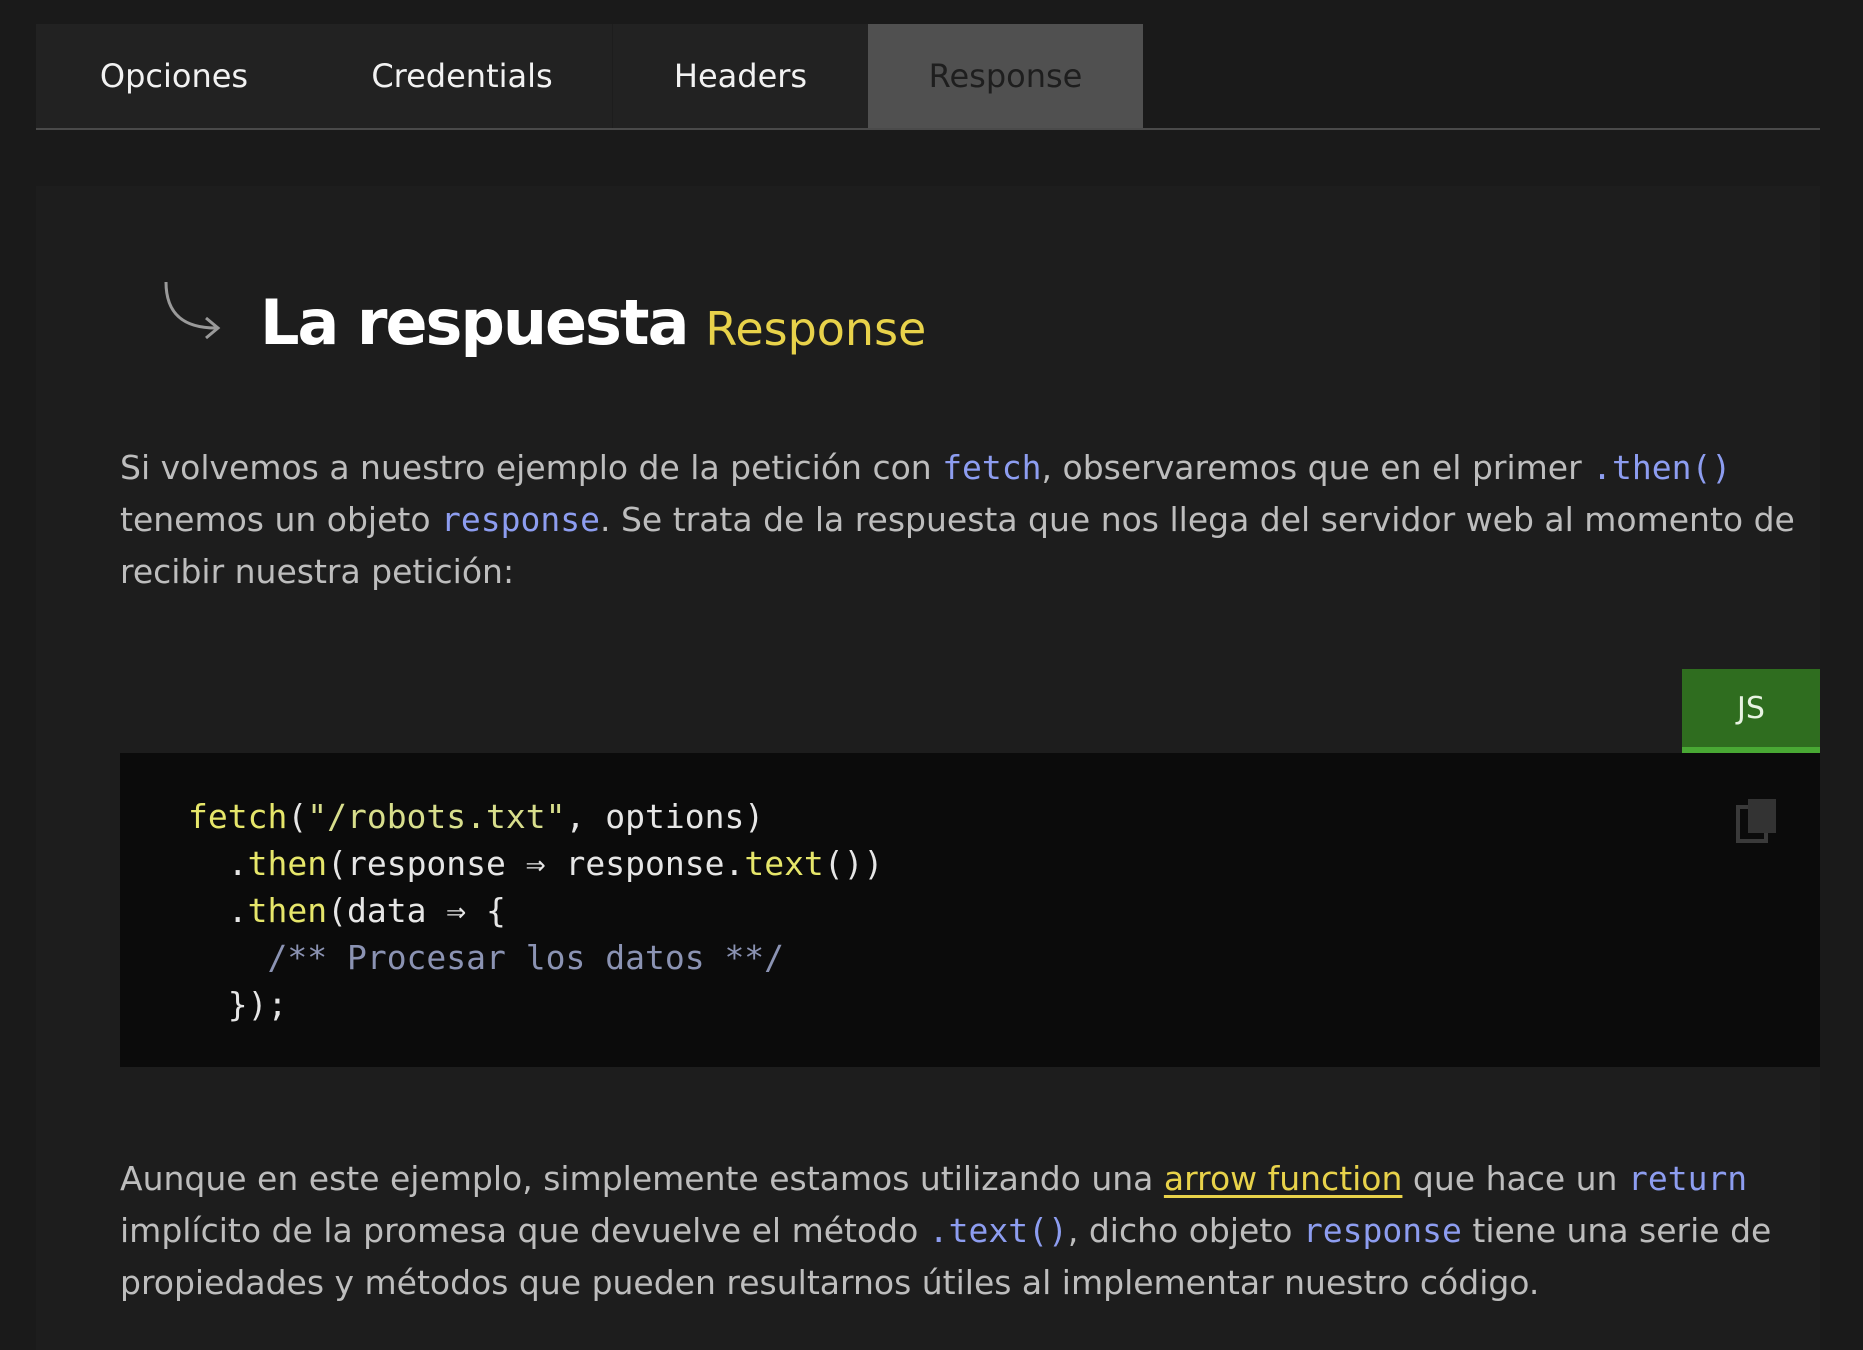 The image size is (1863, 1350). Describe the element at coordinates (474, 322) in the screenshot. I see `page-title: La respuesta` at that location.